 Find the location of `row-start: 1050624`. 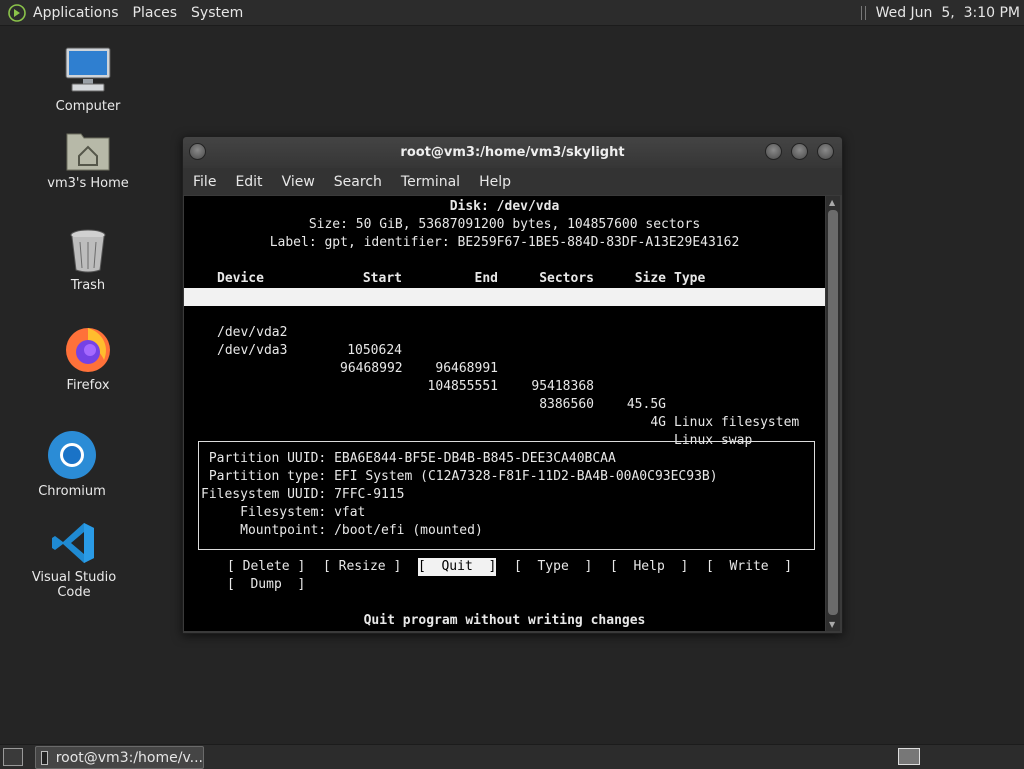

row-start: 1050624 is located at coordinates (374, 350).